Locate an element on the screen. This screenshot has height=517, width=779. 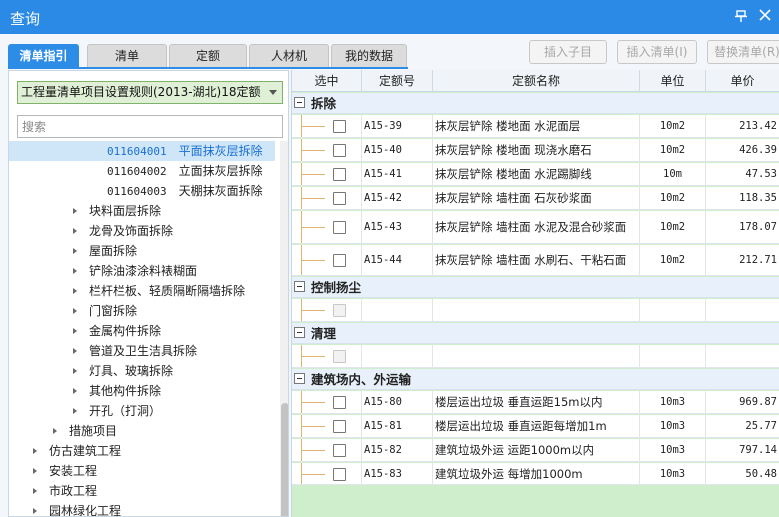
search-input is located at coordinates (150, 126).